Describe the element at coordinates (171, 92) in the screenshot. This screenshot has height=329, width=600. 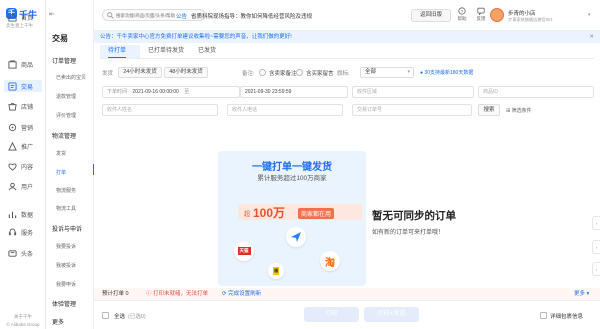
I see `order-time-range: 下单时间 2021-09-16 00:00:00 至` at that location.